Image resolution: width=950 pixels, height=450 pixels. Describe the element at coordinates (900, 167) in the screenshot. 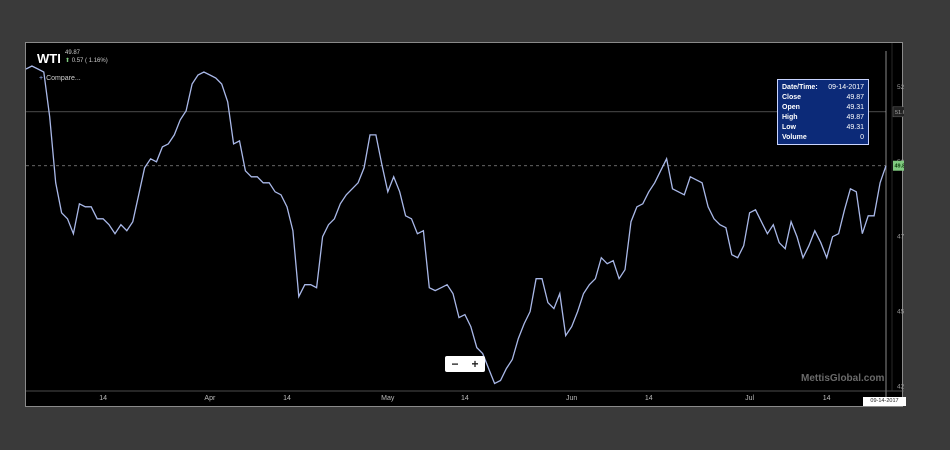

I see `last-price-label: 49.87` at that location.